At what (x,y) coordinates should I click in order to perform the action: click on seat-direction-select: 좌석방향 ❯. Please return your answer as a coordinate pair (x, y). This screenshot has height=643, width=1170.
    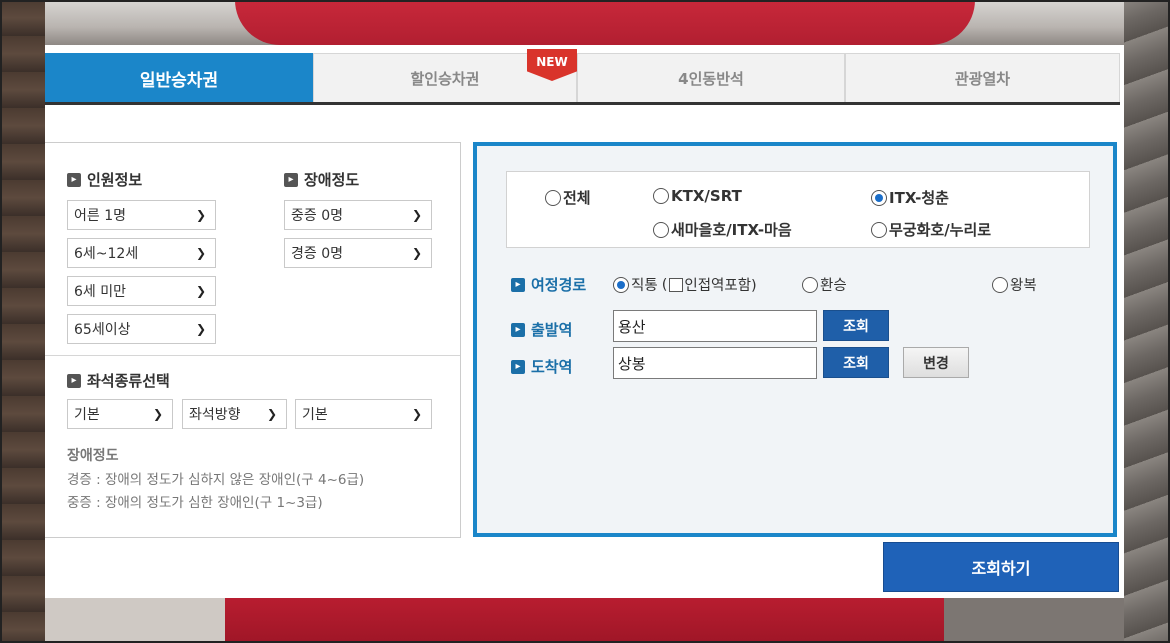
    Looking at the image, I should click on (234, 414).